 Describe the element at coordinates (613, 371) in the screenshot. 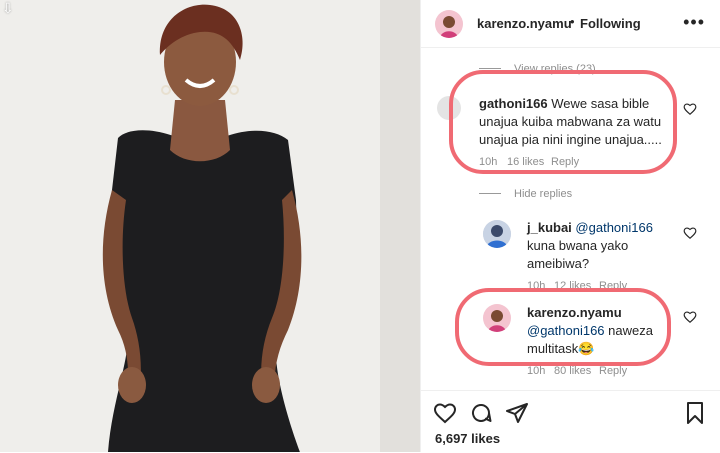

I see `reply-button: Reply` at that location.